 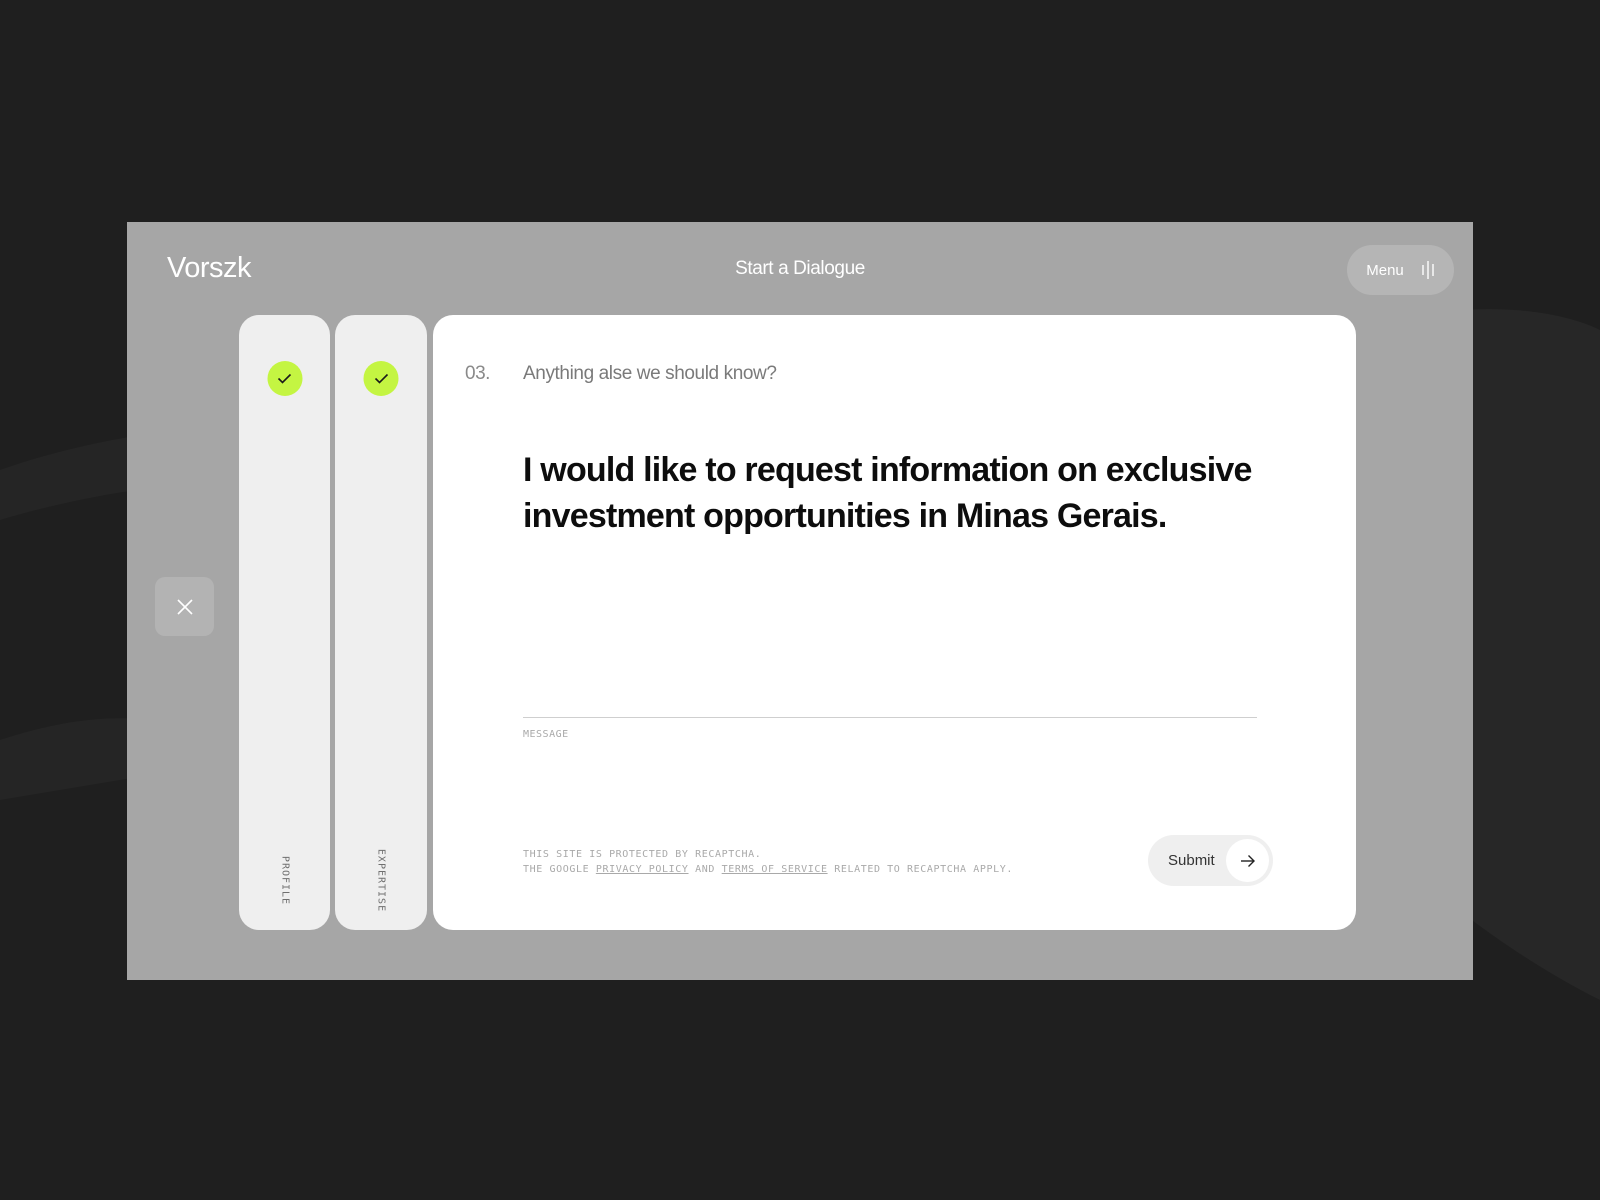 I want to click on step-tab-profile: PROFILE, so click(x=284, y=622).